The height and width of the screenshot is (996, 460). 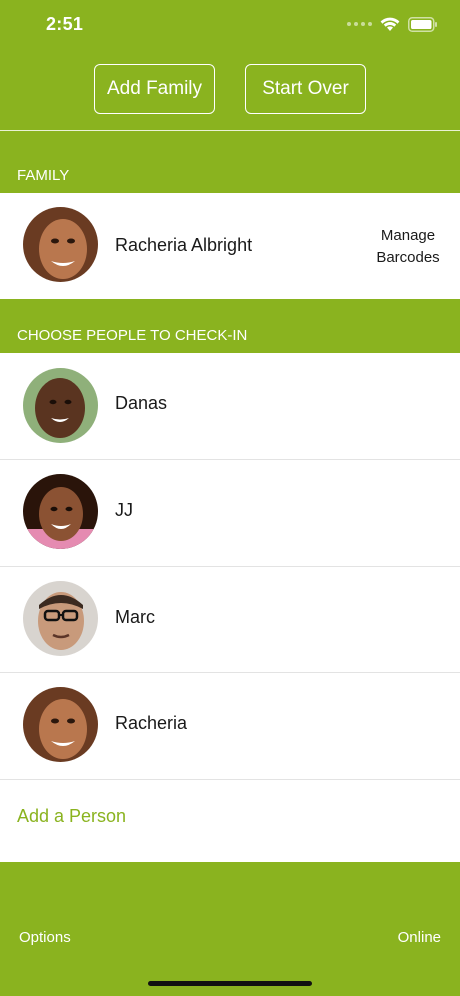 What do you see at coordinates (408, 257) in the screenshot?
I see `manage-barcodes-line2: Barcodes` at bounding box center [408, 257].